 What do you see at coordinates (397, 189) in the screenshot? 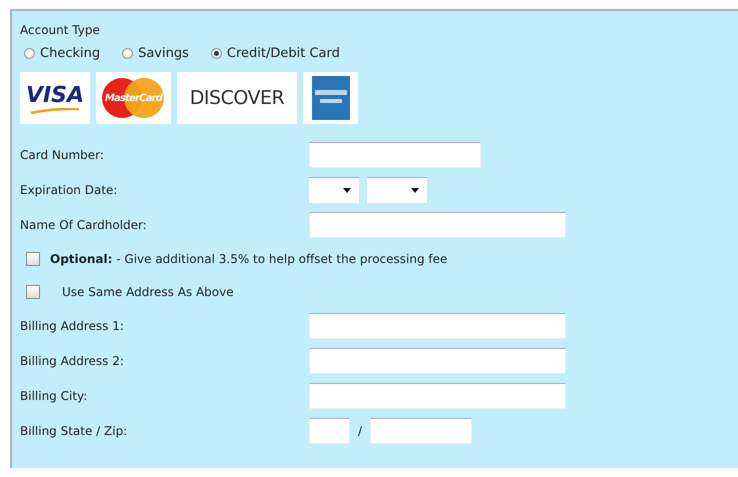
I see `year-select` at bounding box center [397, 189].